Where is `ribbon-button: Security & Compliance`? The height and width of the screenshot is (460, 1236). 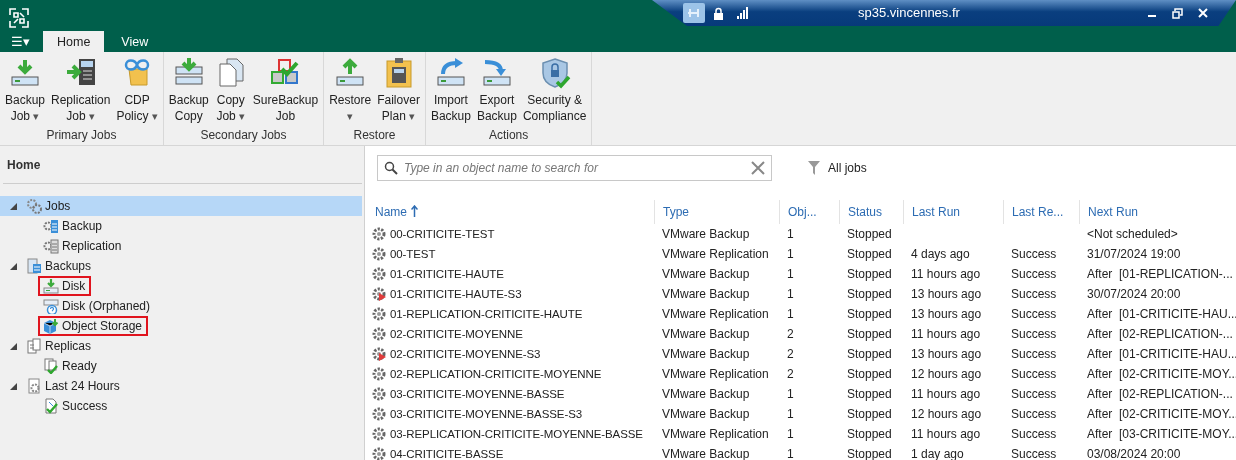
ribbon-button: Security & Compliance is located at coordinates (554, 90).